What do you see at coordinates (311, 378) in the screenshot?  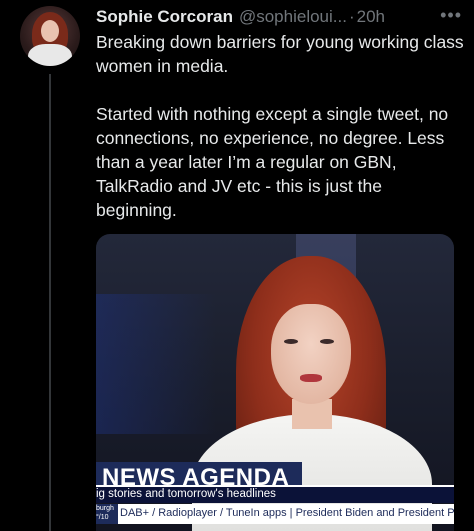 I see `person-mouth` at bounding box center [311, 378].